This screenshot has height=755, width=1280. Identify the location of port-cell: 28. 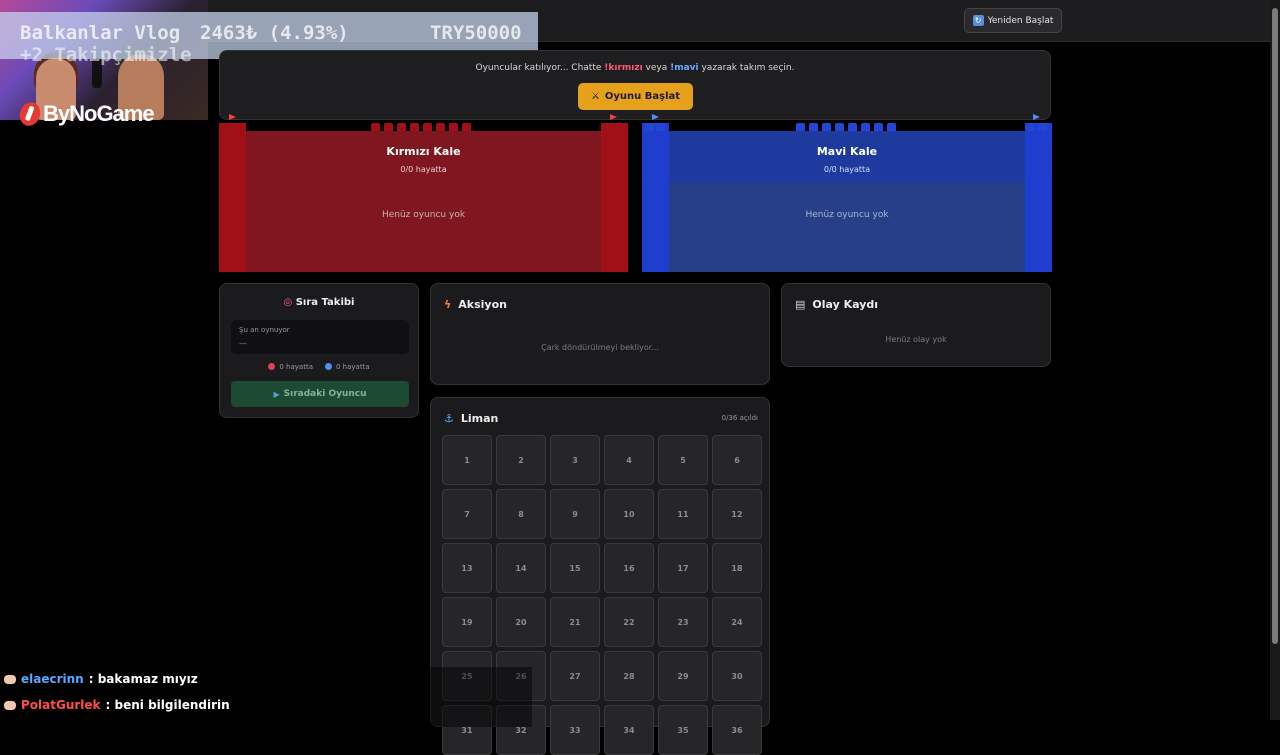
(629, 676).